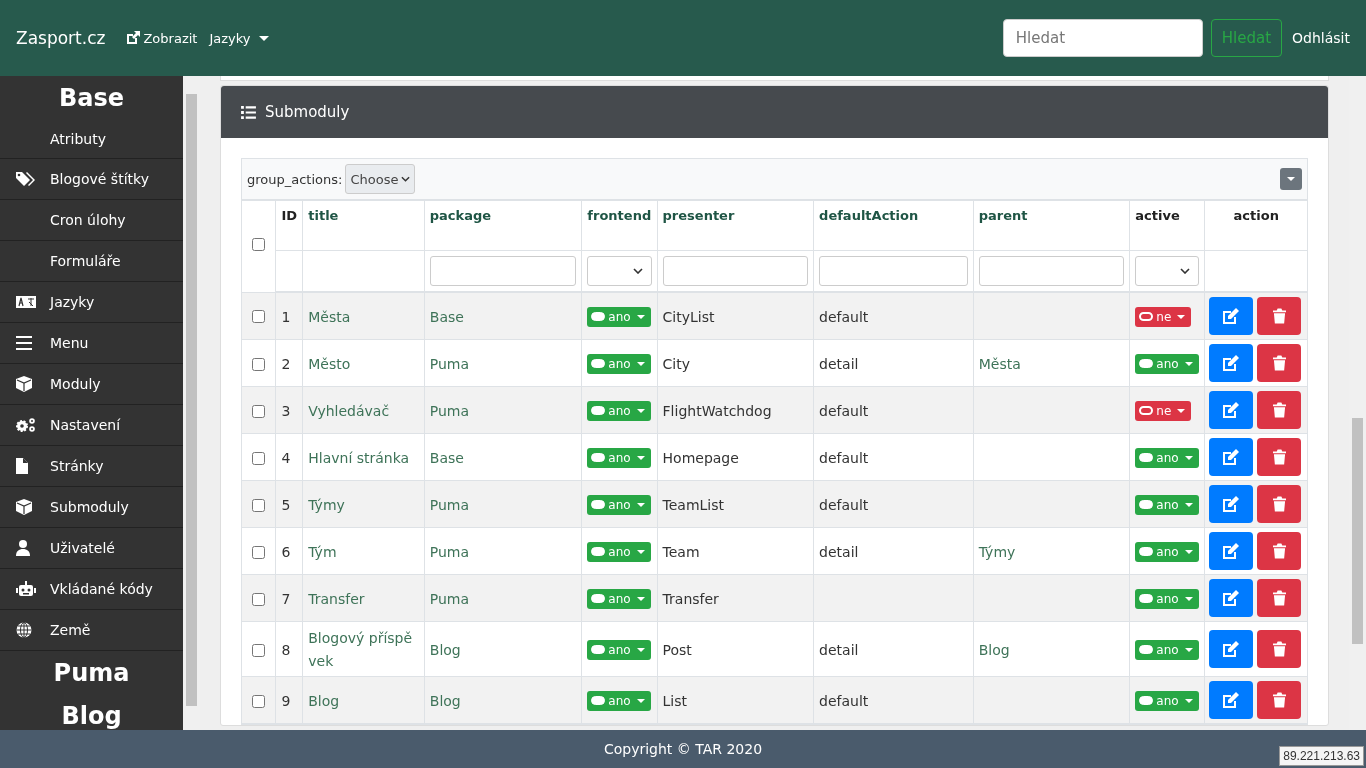  Describe the element at coordinates (839, 363) in the screenshot. I see `default-action-text: detail` at that location.